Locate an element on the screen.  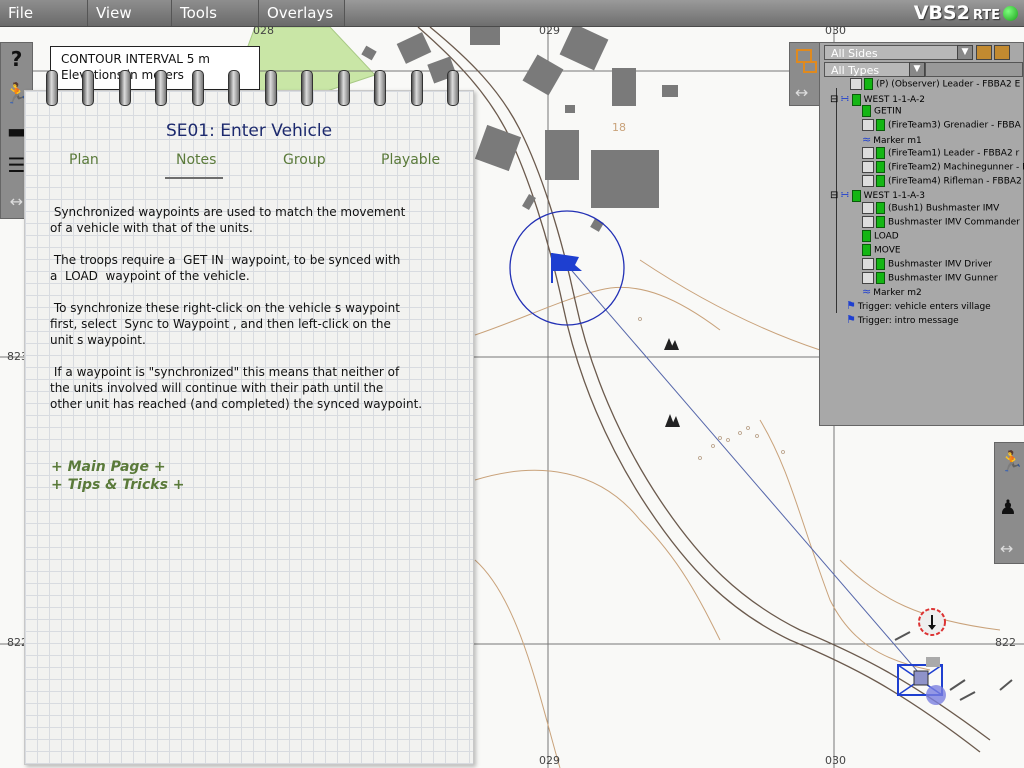
tab-group: Group is located at coordinates (304, 160).